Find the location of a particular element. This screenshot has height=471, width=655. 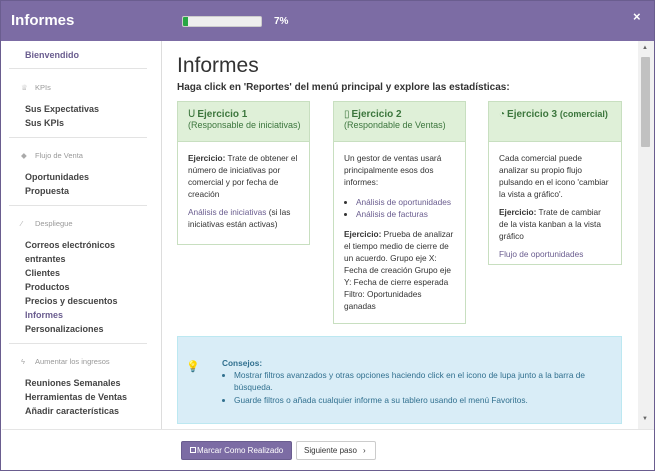

card-title-text: Ejercicio 1 is located at coordinates (222, 114).